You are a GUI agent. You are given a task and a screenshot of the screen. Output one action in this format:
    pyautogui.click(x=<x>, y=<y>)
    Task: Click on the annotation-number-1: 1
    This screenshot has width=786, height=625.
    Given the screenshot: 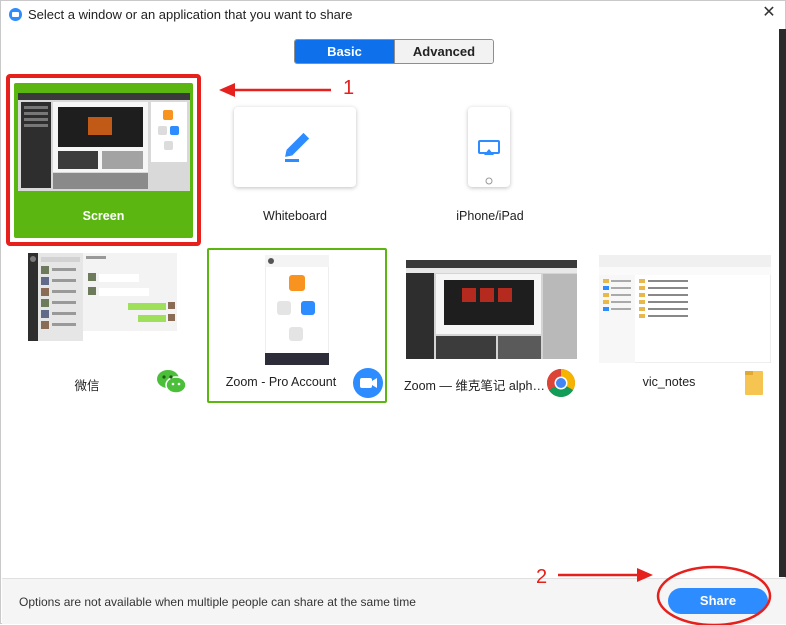 What is the action you would take?
    pyautogui.click(x=349, y=88)
    